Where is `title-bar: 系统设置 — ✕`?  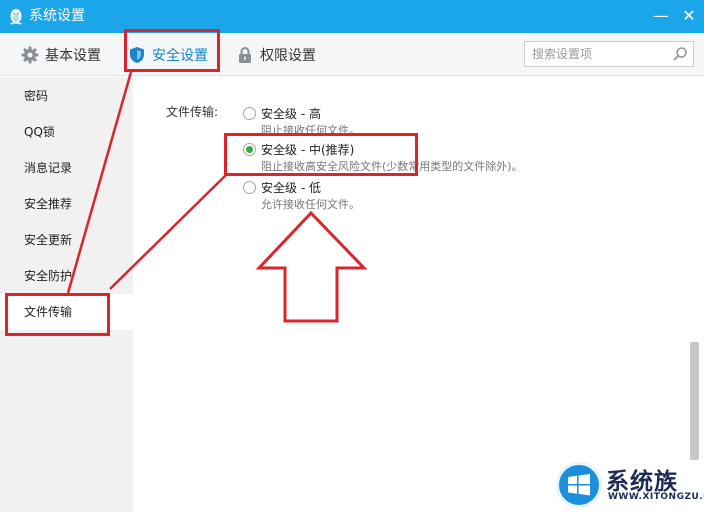 title-bar: 系统设置 — ✕ is located at coordinates (352, 16).